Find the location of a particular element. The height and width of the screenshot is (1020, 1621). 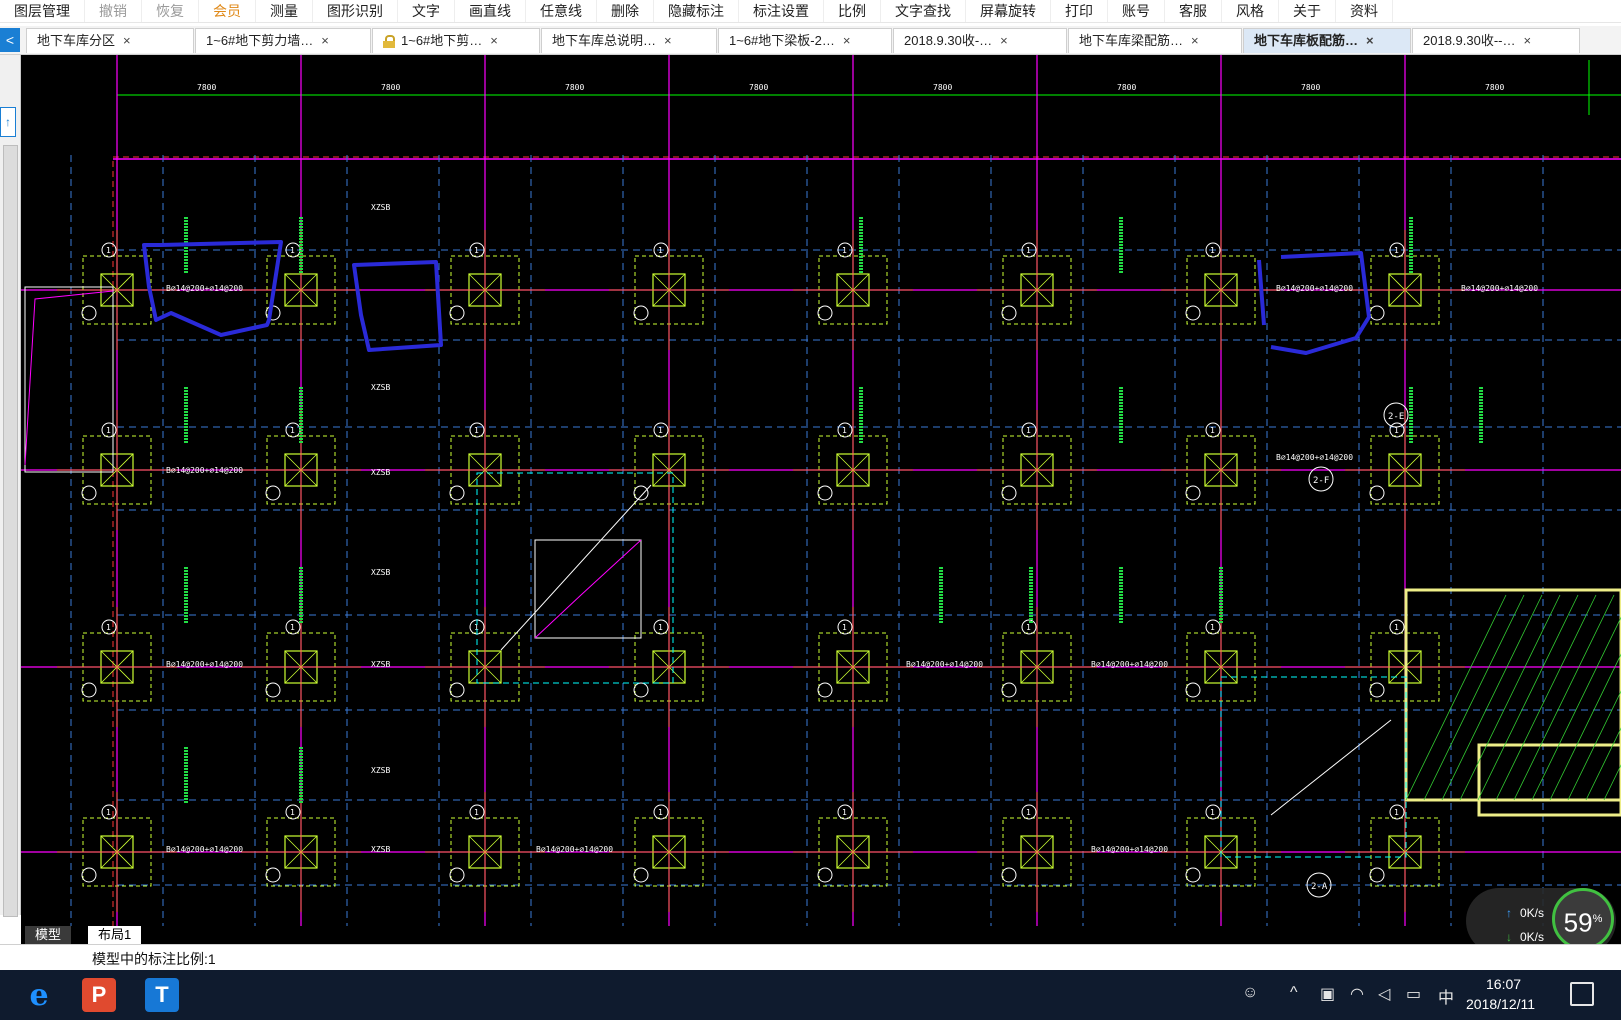

clock-time: 16:07 is located at coordinates (1503, 984).